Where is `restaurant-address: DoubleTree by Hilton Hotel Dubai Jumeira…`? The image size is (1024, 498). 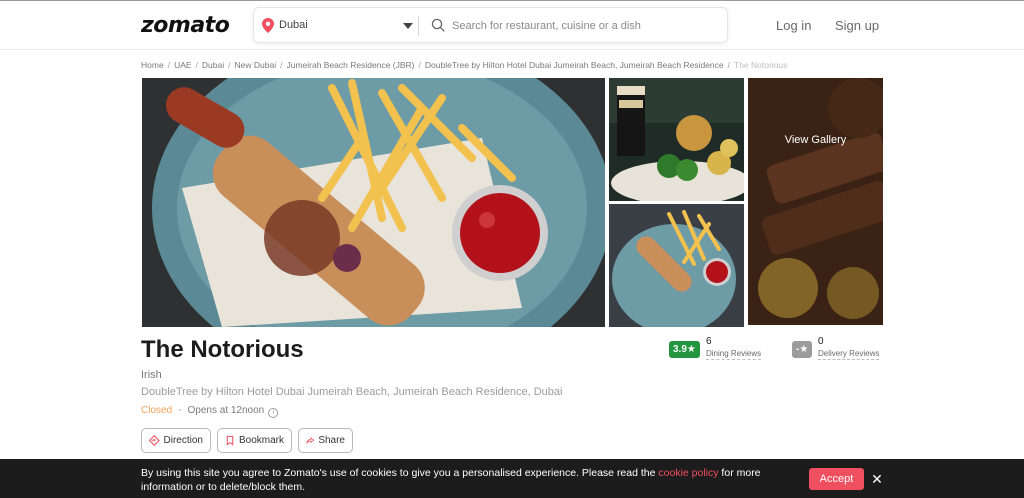 restaurant-address: DoubleTree by Hilton Hotel Dubai Jumeira… is located at coordinates (352, 392).